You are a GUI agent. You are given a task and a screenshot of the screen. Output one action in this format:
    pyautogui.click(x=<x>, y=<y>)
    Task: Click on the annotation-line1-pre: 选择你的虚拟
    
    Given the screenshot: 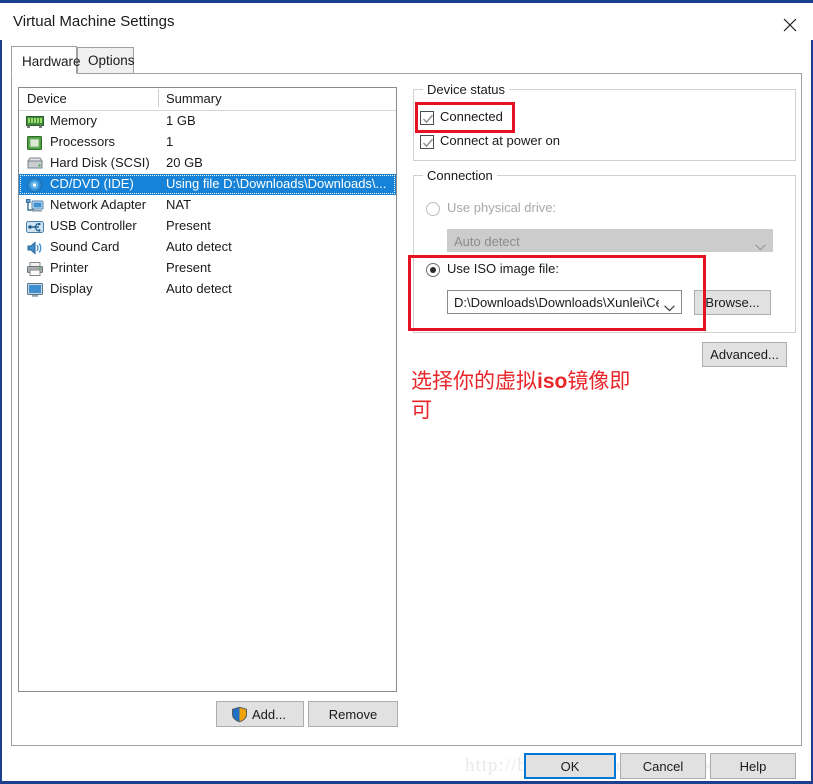 What is the action you would take?
    pyautogui.click(x=474, y=381)
    